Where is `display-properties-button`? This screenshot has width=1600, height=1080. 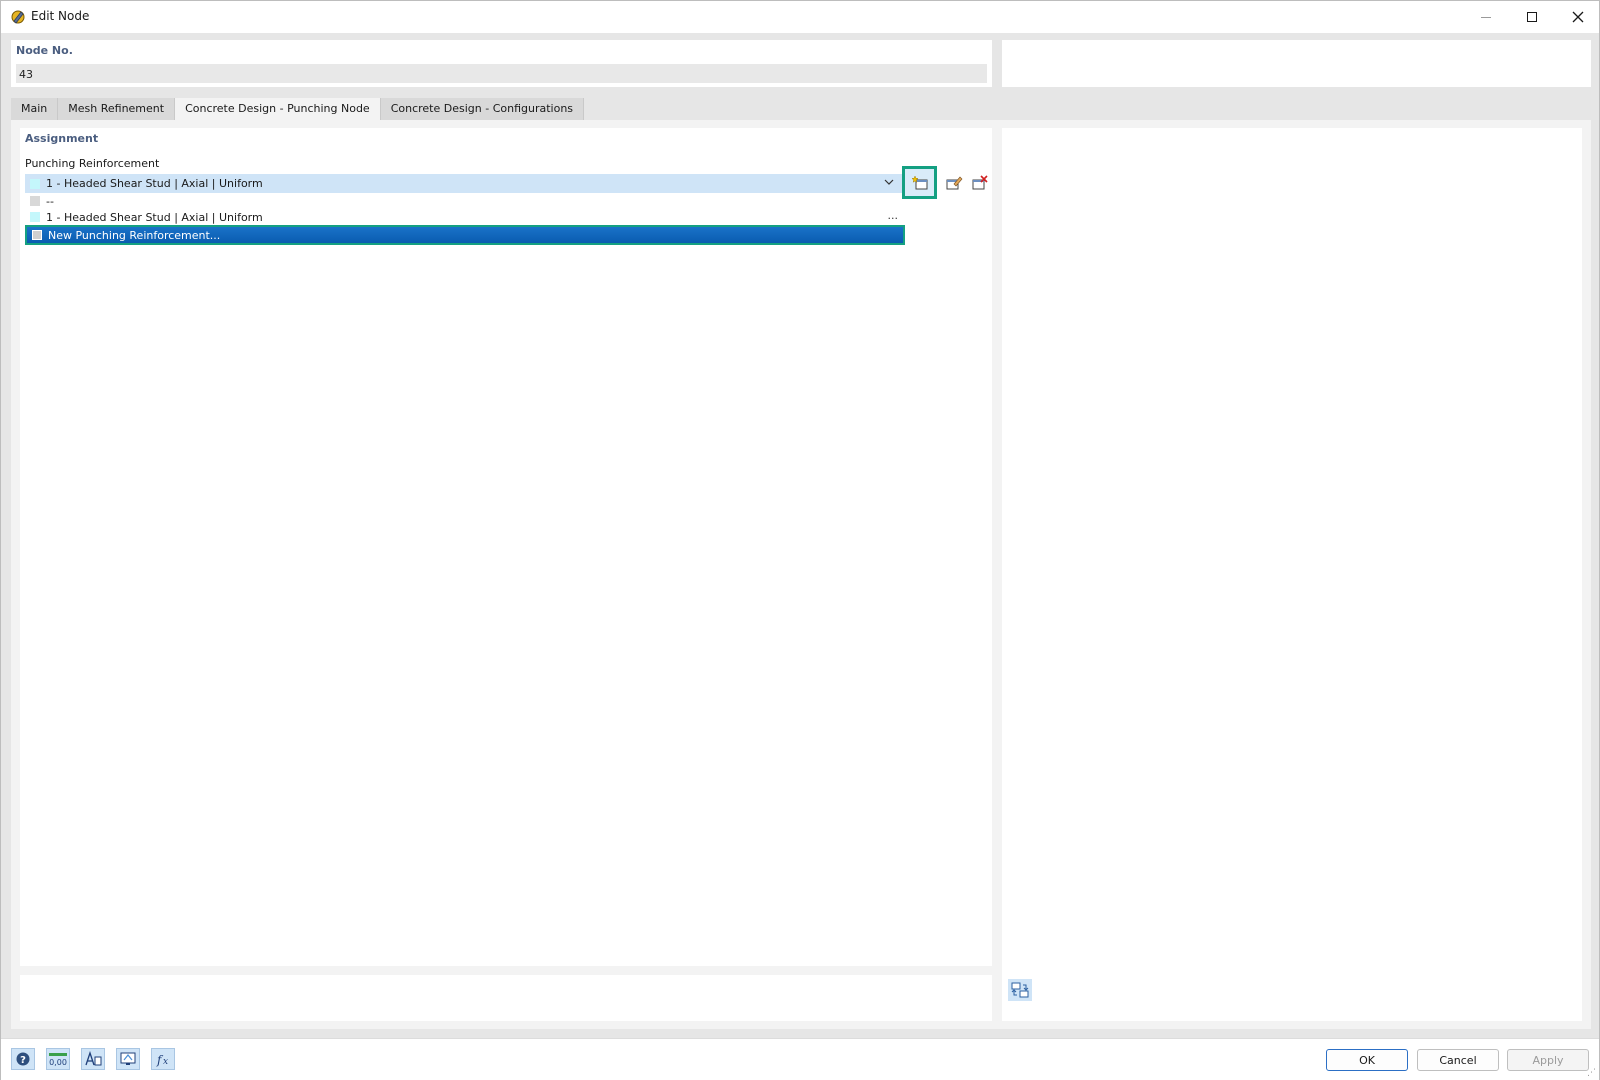 display-properties-button is located at coordinates (93, 1059).